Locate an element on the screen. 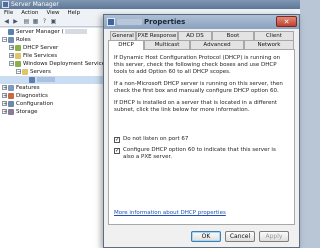 This screenshot has width=320, height=248. tab-multicast: Multicast is located at coordinates (167, 44).